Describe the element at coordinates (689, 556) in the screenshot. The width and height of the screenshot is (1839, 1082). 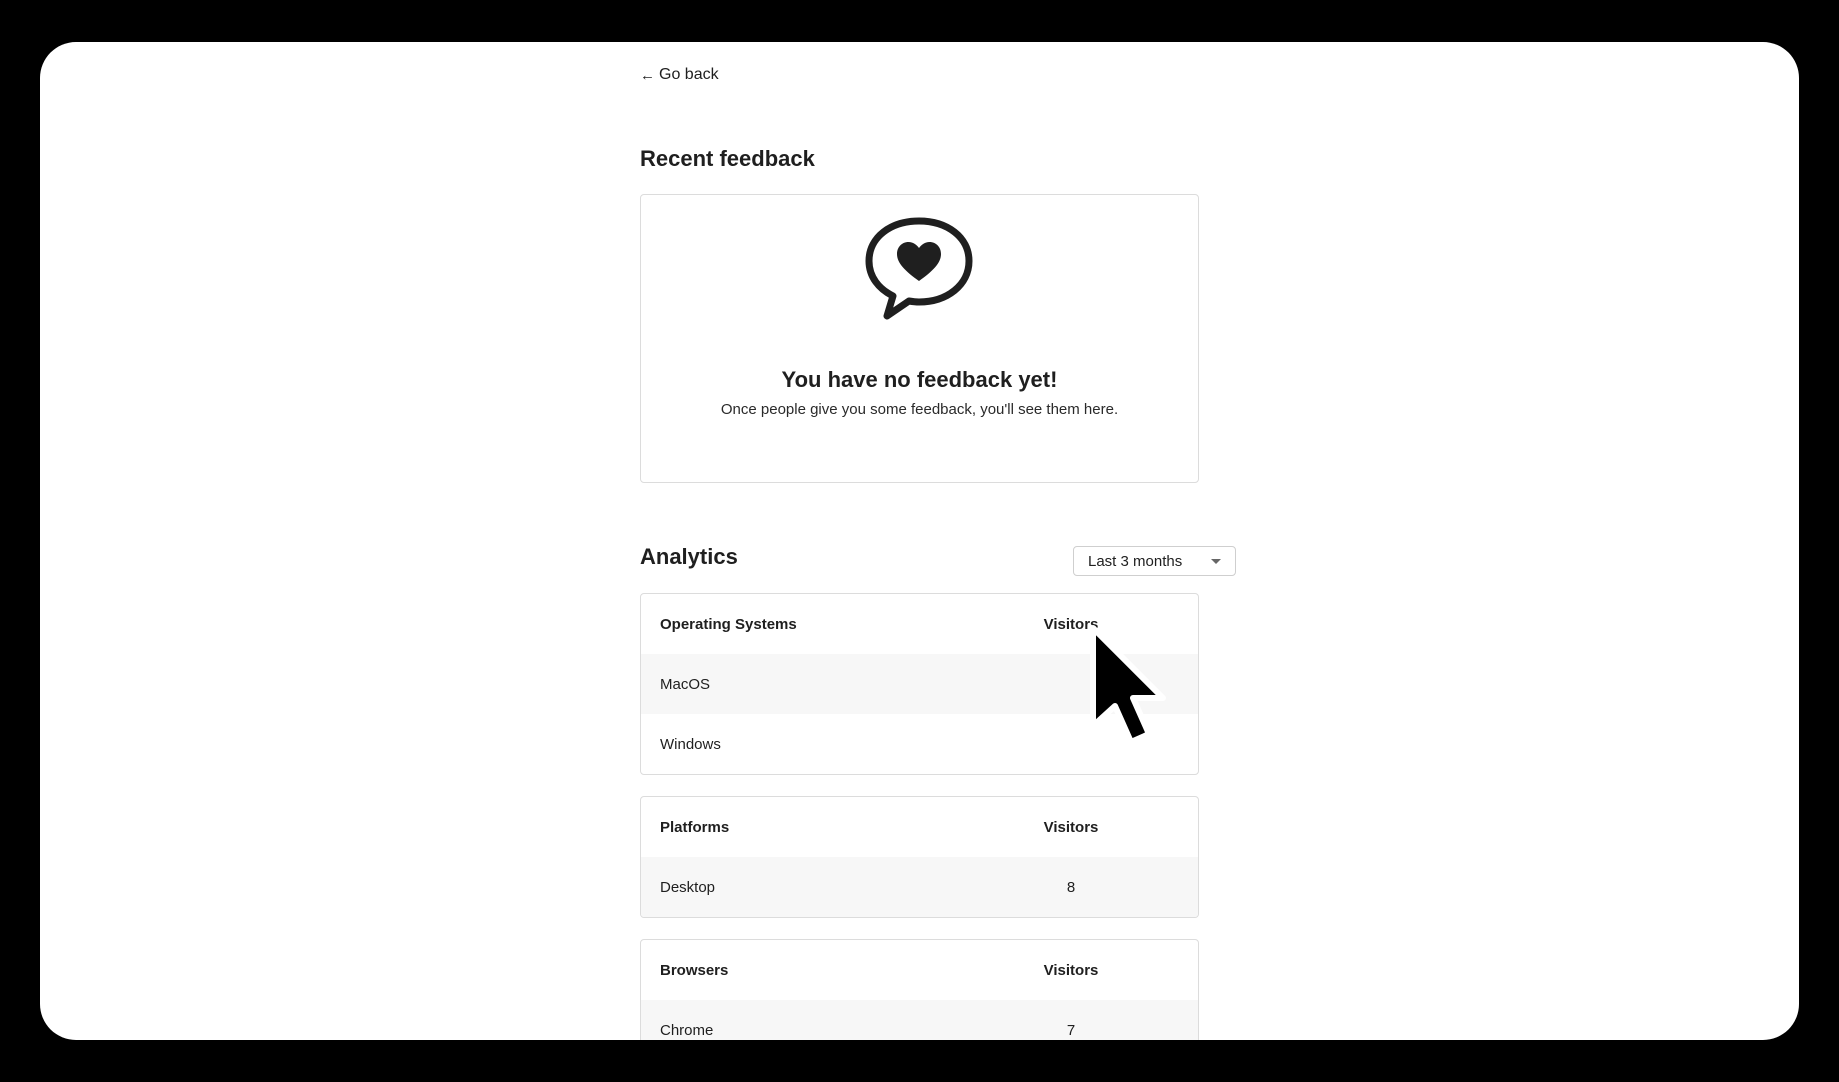
I see `analytics-title: Analytics` at that location.